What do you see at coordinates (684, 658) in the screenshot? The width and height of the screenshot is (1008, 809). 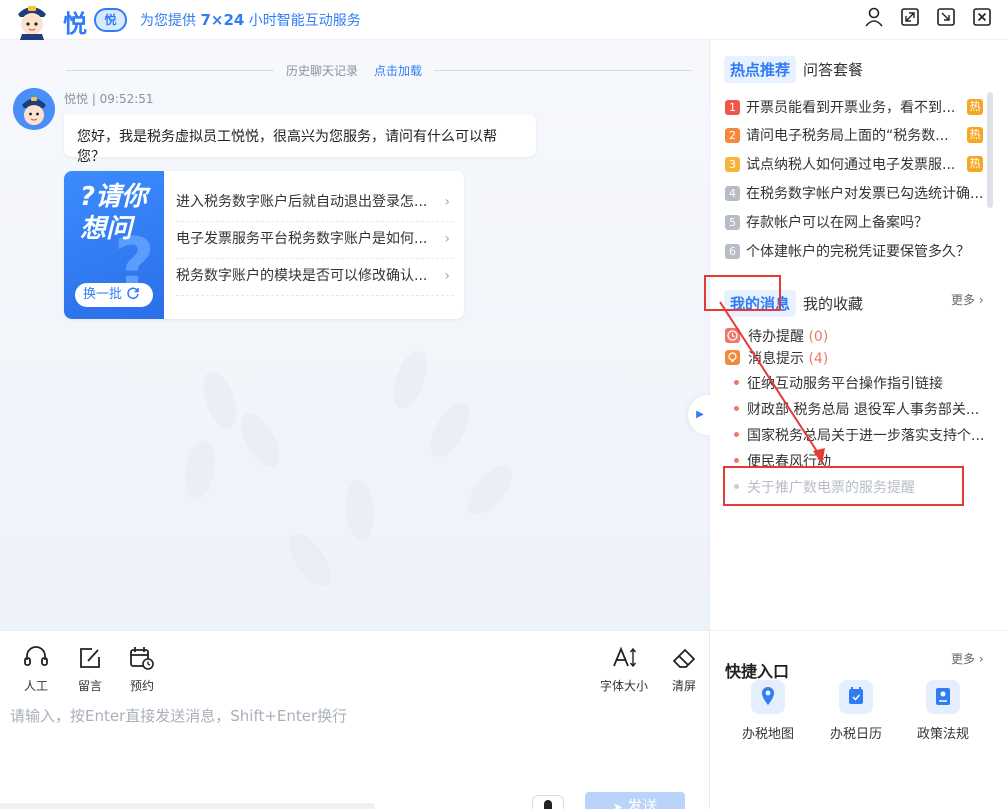 I see `eraser-icon` at bounding box center [684, 658].